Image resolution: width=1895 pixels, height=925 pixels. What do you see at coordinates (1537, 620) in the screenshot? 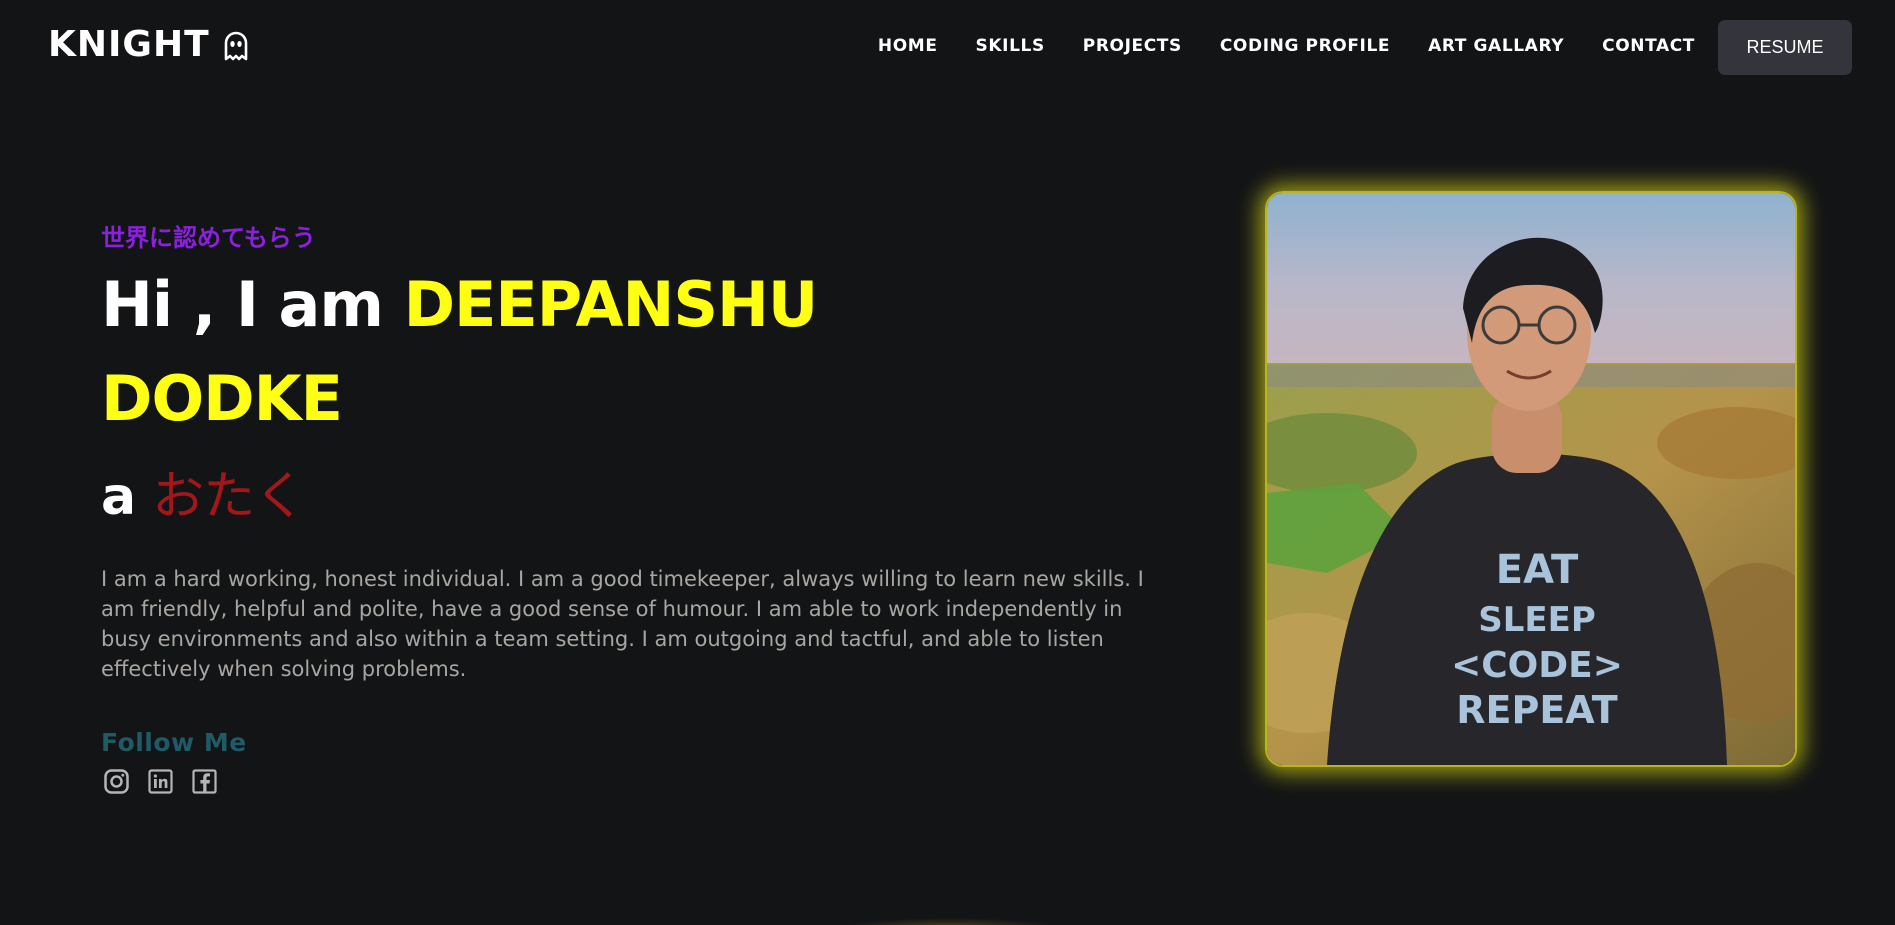
I see `svg-text: SLEEP` at bounding box center [1537, 620].